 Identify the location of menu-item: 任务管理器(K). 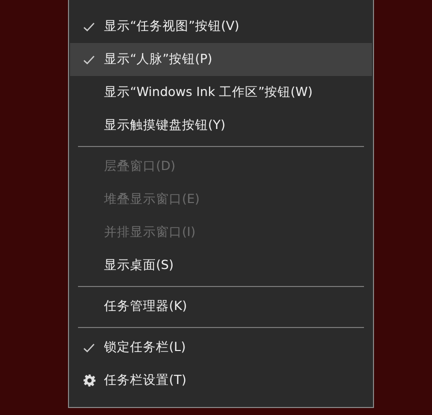
(221, 306).